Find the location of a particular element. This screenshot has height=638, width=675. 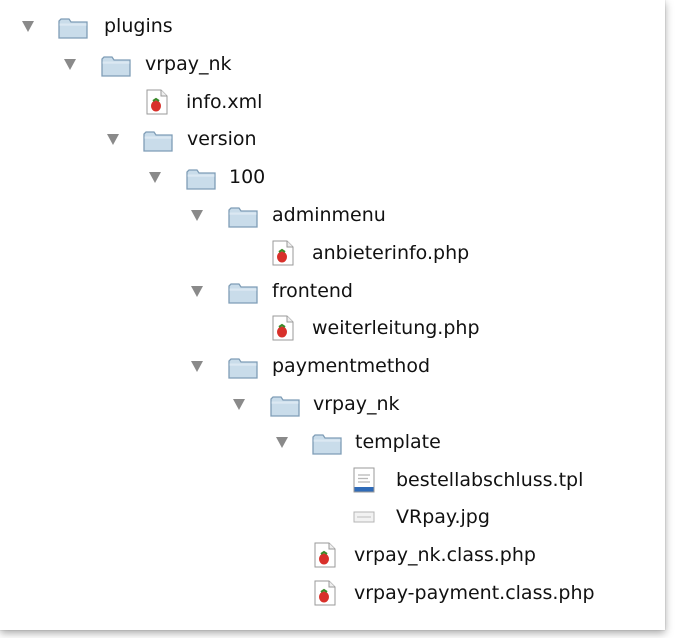

image-file-icon is located at coordinates (364, 517).